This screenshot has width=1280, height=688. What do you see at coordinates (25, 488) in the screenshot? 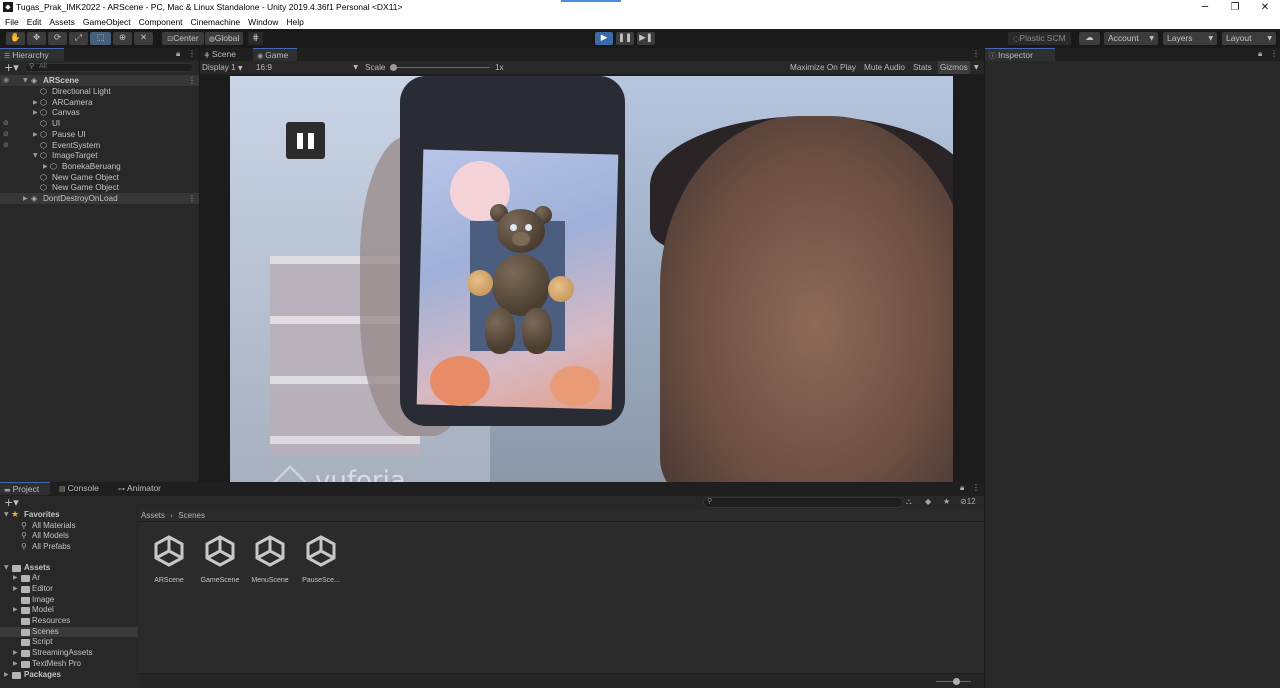
I see `tab-project: ▬ Project` at bounding box center [25, 488].